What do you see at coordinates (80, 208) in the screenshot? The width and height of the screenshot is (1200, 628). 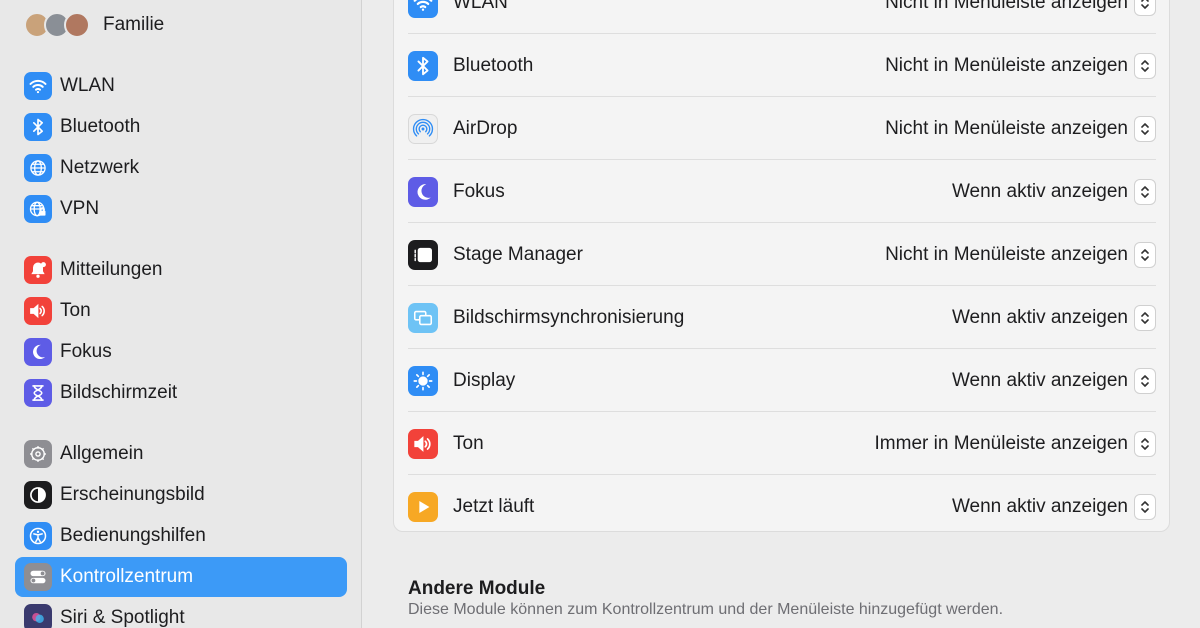 I see `sidebar-item-label: VPN` at bounding box center [80, 208].